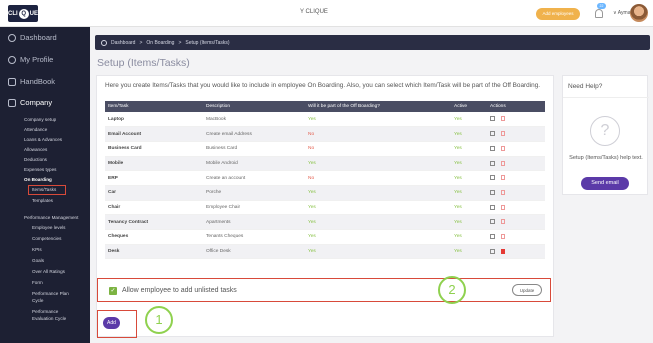 This screenshot has height=343, width=653. I want to click on sidebar-item-templates: Templates, so click(42, 200).